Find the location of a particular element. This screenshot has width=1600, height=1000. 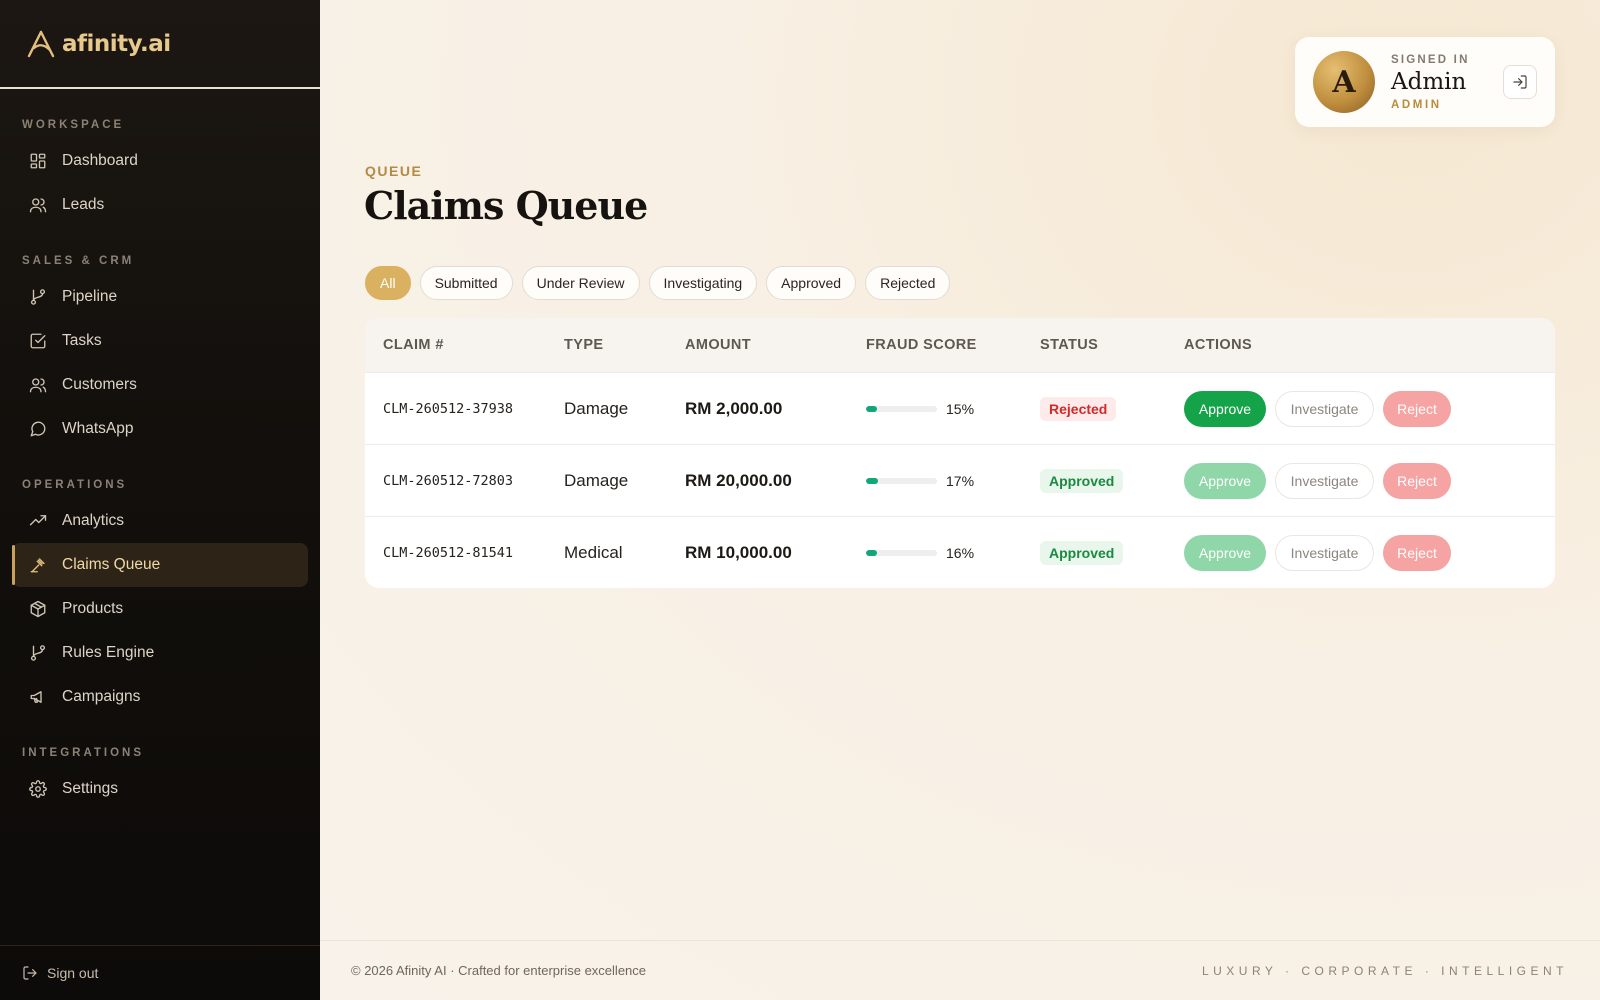

grid-icon is located at coordinates (38, 161).